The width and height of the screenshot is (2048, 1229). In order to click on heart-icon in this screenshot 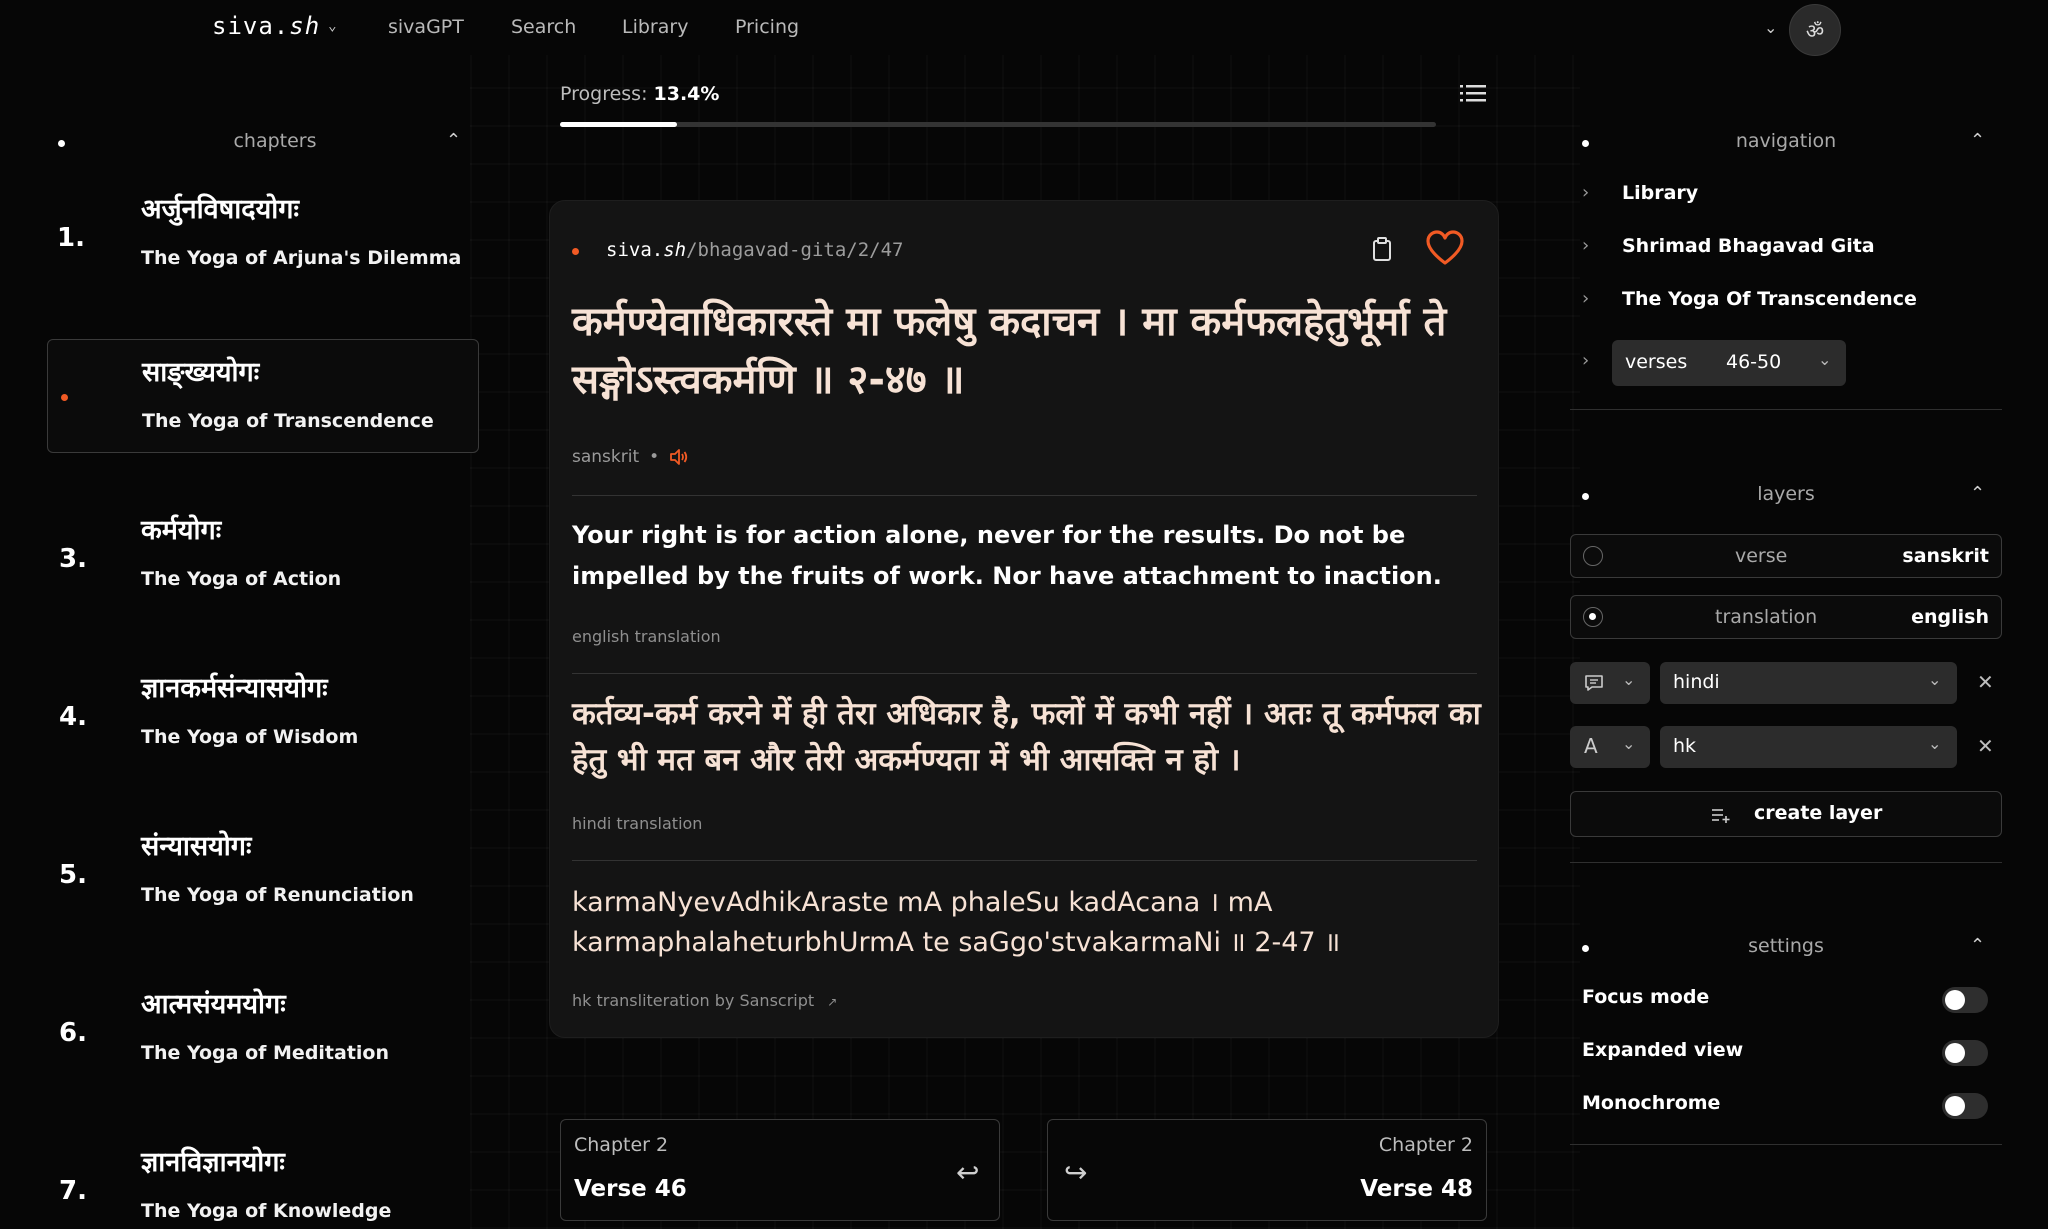, I will do `click(1445, 248)`.